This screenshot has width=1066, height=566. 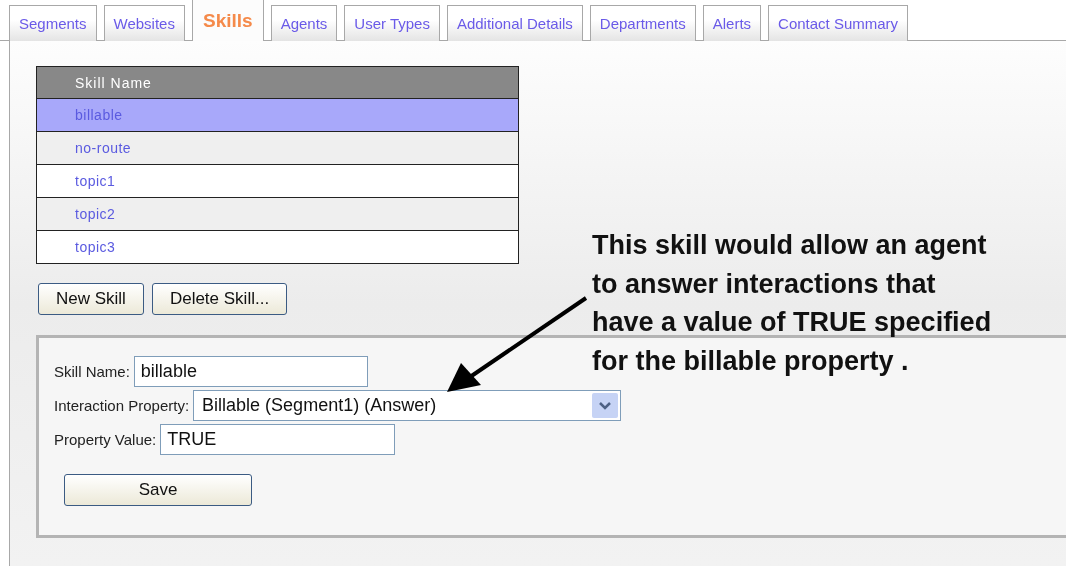 I want to click on skill-row: topic3, so click(x=277, y=247).